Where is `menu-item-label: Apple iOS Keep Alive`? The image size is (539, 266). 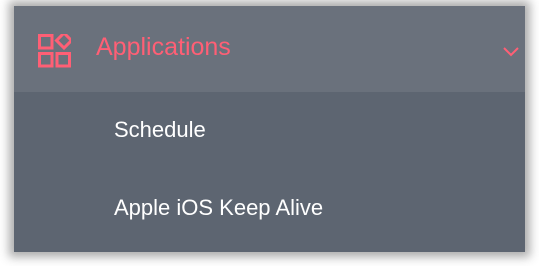
menu-item-label: Apple iOS Keep Alive is located at coordinates (219, 207).